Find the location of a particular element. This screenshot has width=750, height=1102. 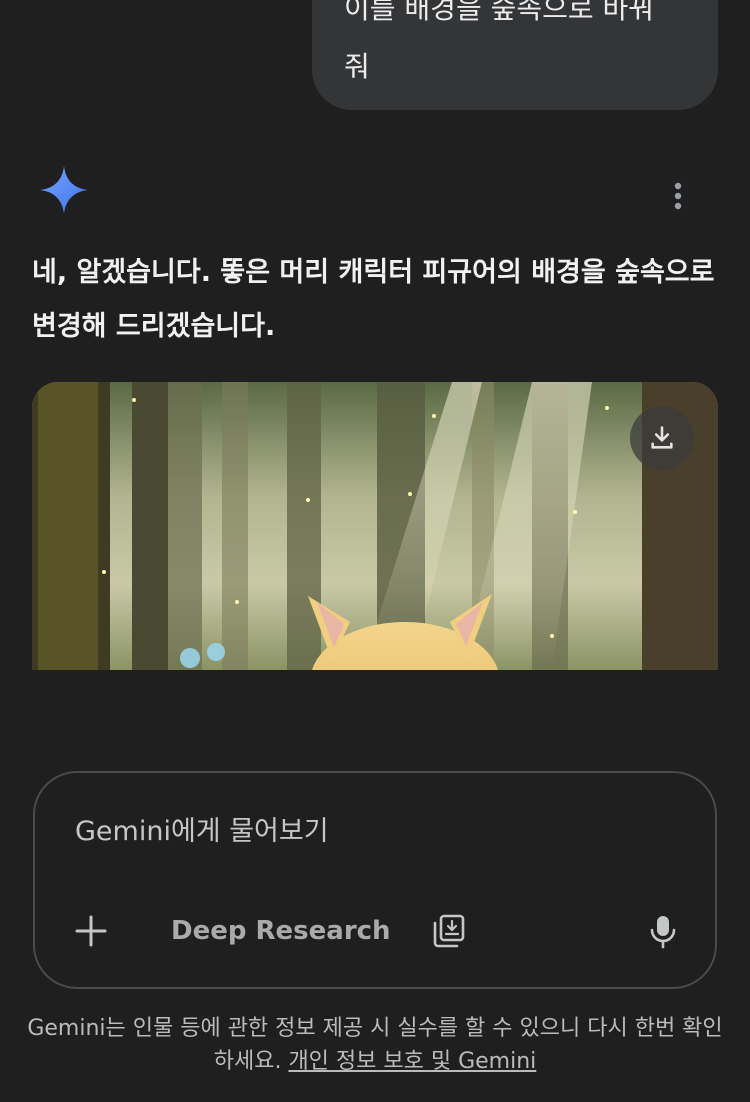

add-attachment-button is located at coordinates (91, 931).